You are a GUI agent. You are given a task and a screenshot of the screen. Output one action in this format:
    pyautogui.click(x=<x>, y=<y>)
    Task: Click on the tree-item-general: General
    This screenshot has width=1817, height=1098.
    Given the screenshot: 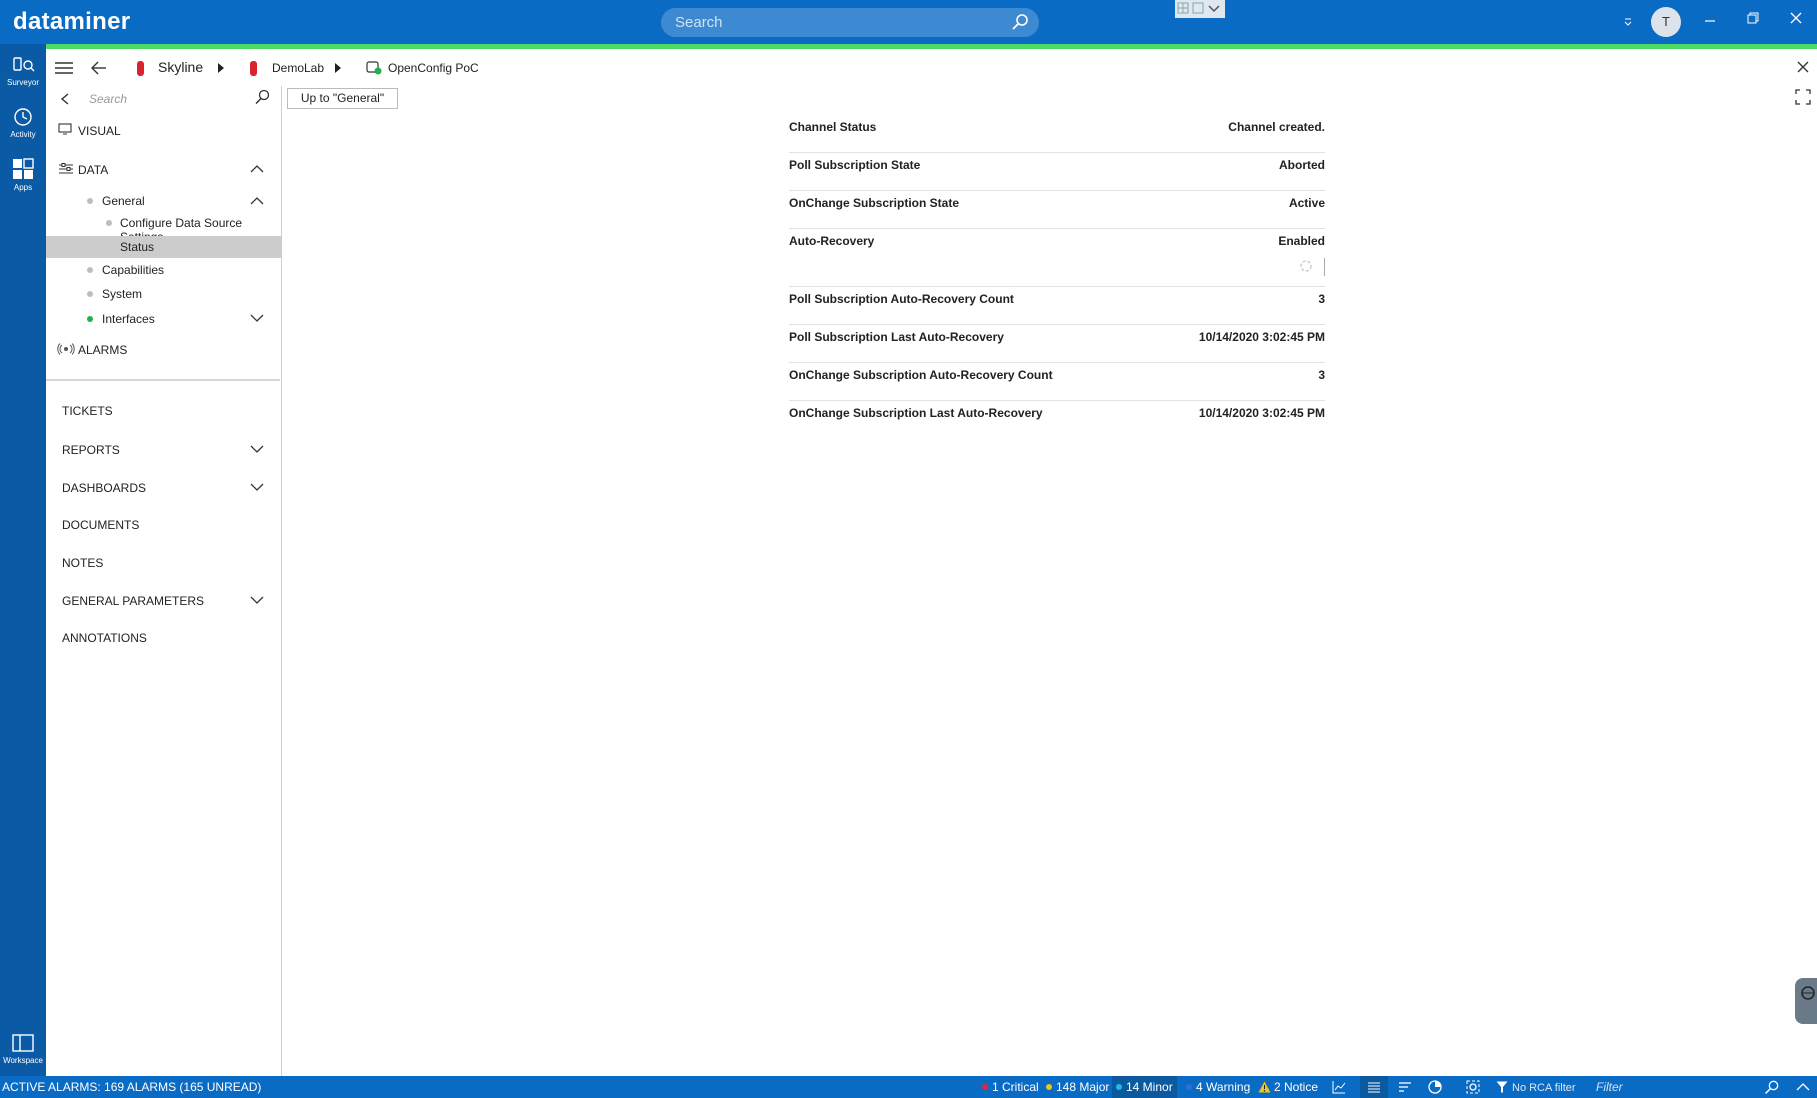 What is the action you would take?
    pyautogui.click(x=123, y=201)
    